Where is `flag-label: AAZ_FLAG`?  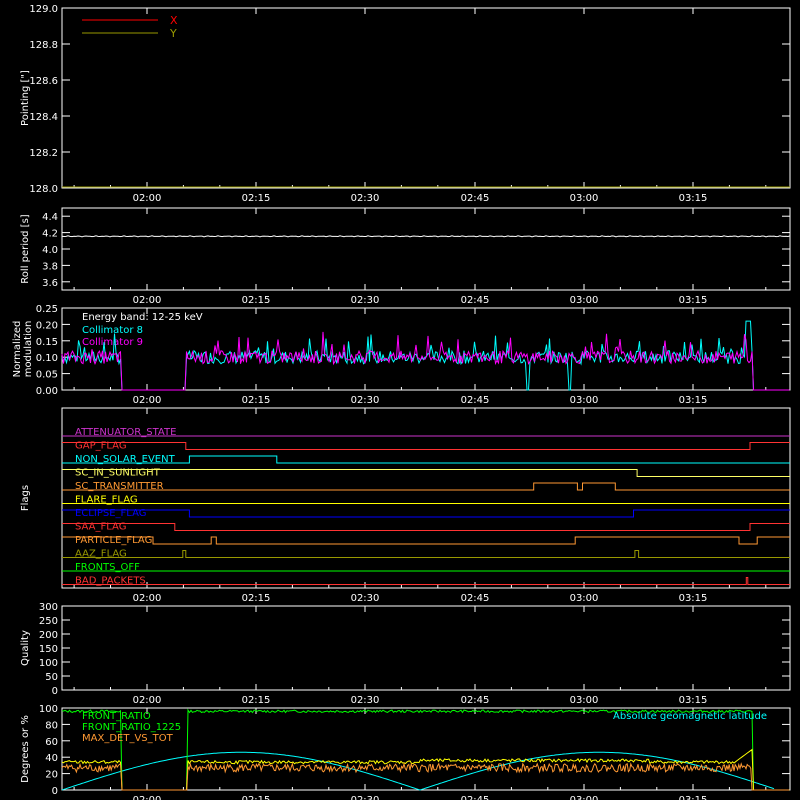
flag-label: AAZ_FLAG is located at coordinates (101, 554).